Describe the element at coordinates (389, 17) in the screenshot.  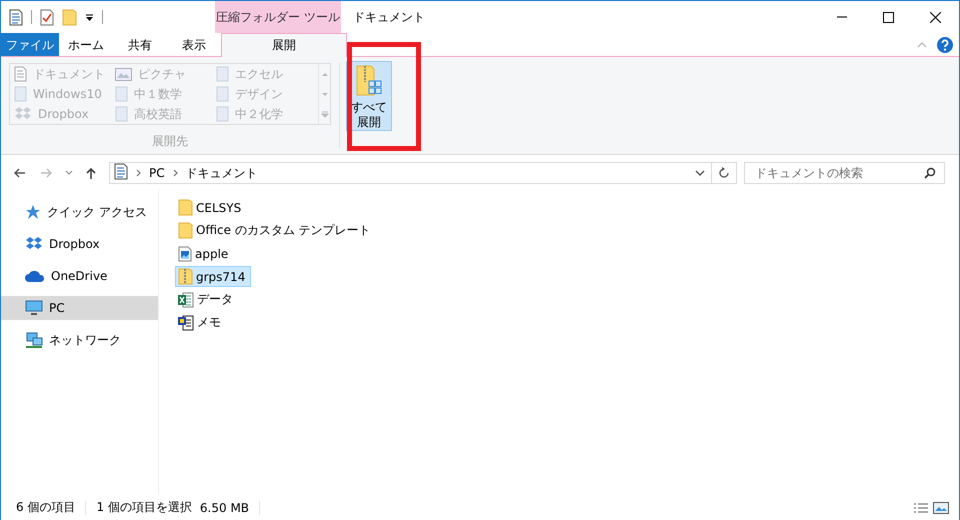
I see `window-title: ドキュメント` at that location.